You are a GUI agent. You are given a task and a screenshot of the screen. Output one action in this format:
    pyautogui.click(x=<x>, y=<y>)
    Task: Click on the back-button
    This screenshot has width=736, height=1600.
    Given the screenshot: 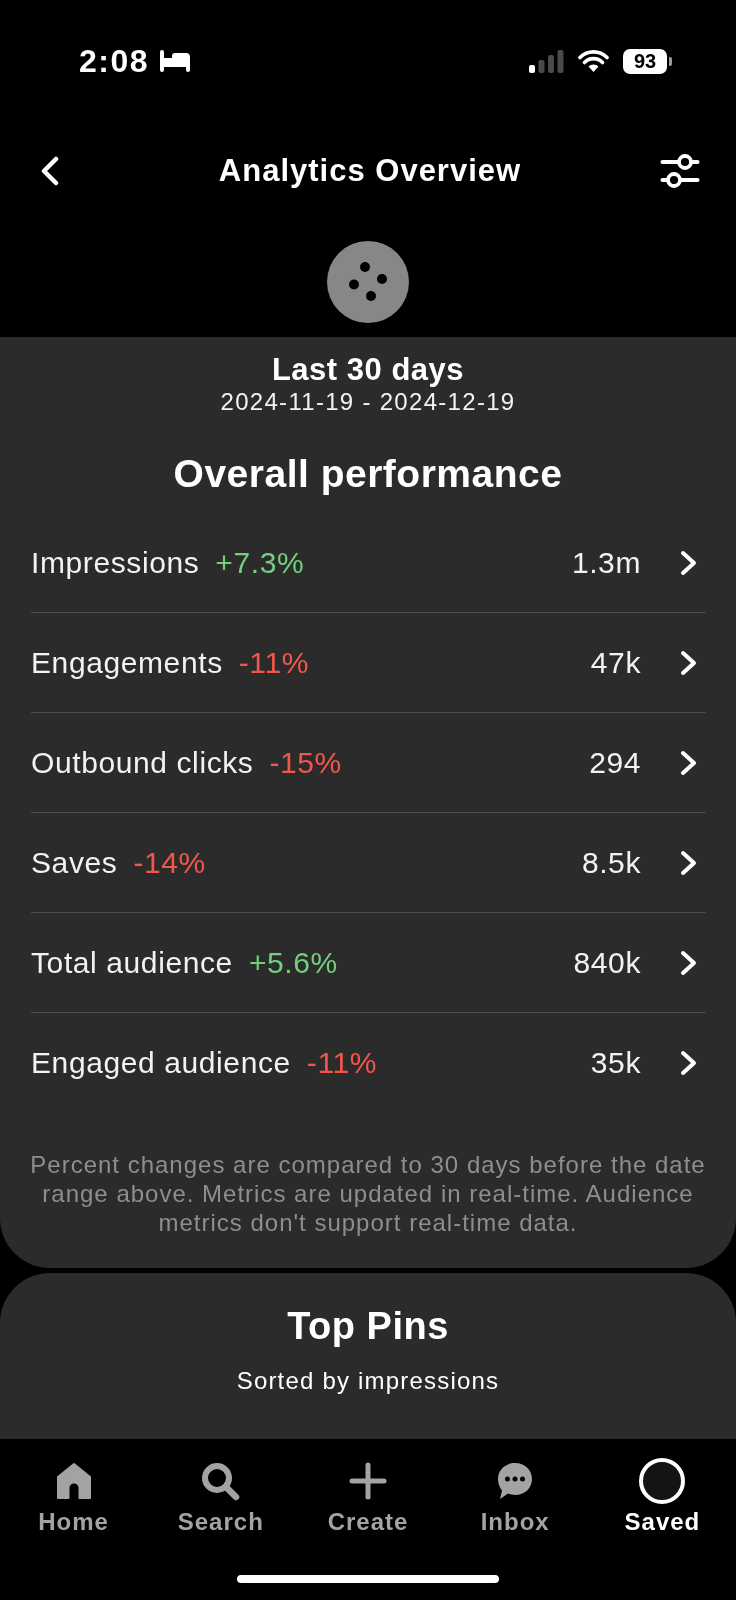 What is the action you would take?
    pyautogui.click(x=50, y=171)
    